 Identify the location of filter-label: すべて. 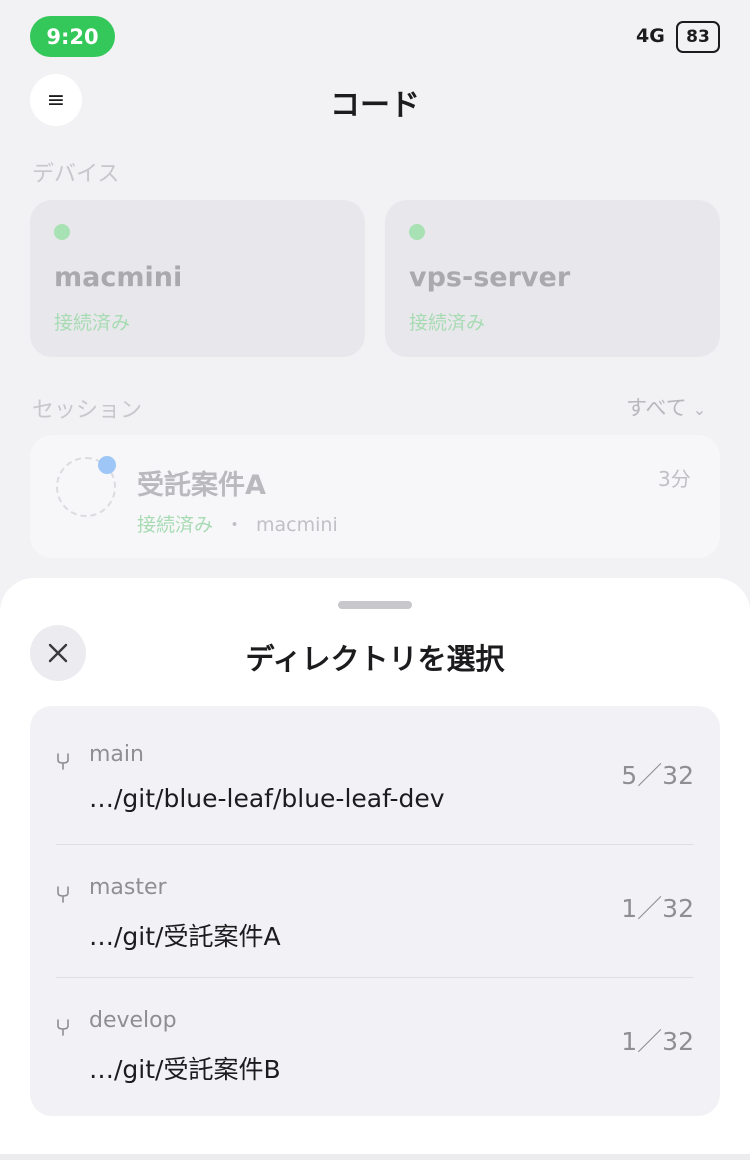
(656, 408).